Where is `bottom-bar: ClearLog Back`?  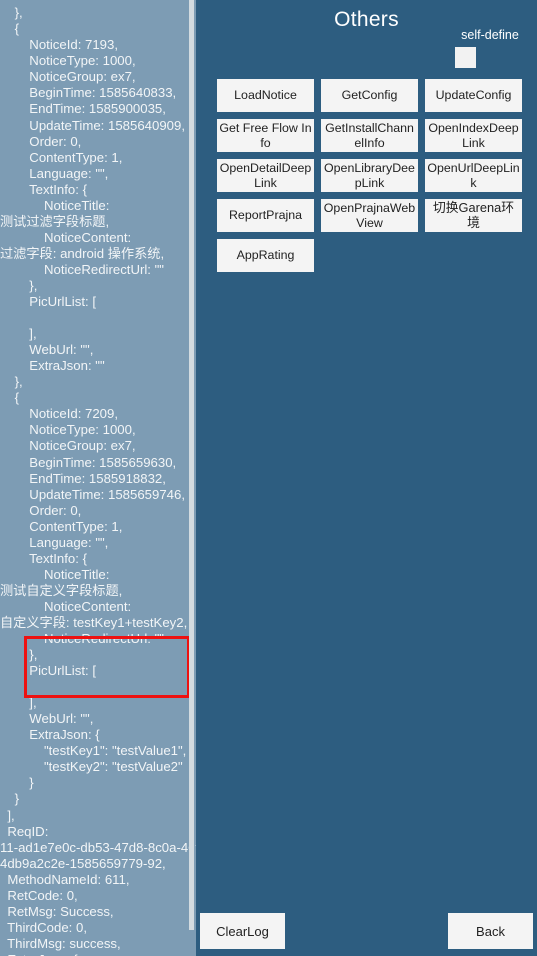 bottom-bar: ClearLog Back is located at coordinates (366, 931).